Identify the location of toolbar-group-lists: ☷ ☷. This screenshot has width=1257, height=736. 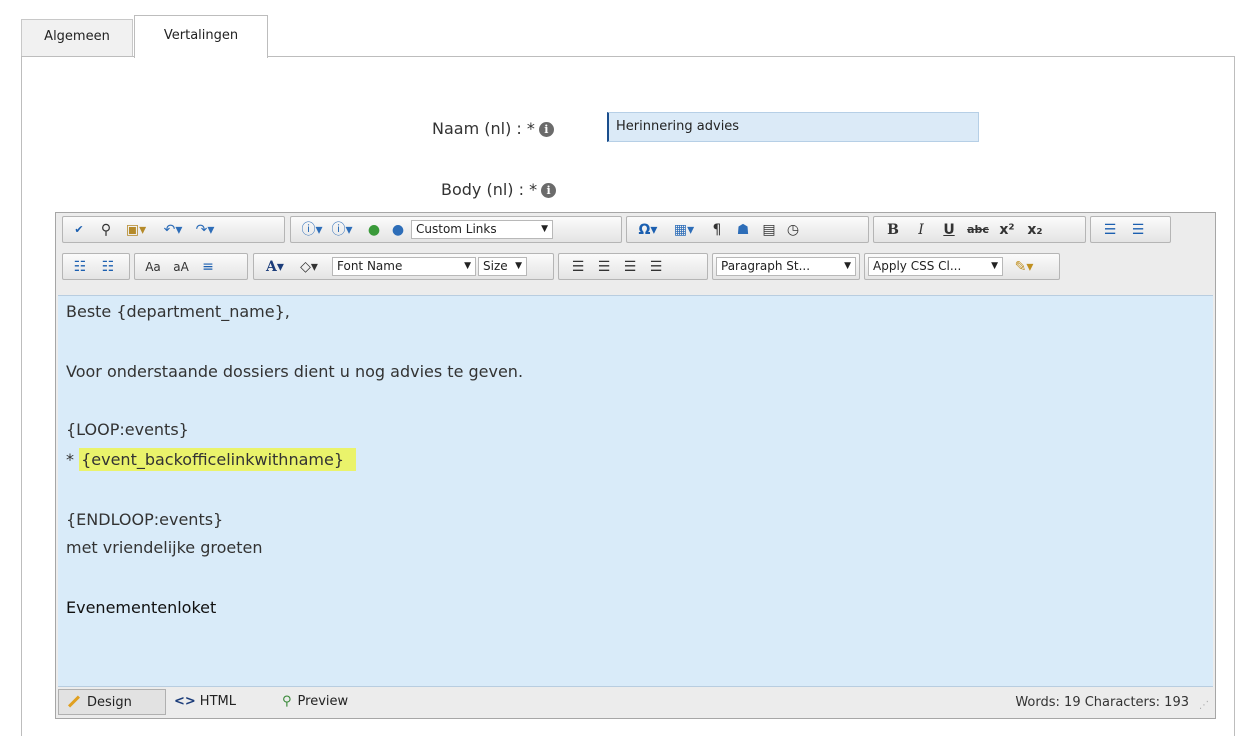
(96, 266).